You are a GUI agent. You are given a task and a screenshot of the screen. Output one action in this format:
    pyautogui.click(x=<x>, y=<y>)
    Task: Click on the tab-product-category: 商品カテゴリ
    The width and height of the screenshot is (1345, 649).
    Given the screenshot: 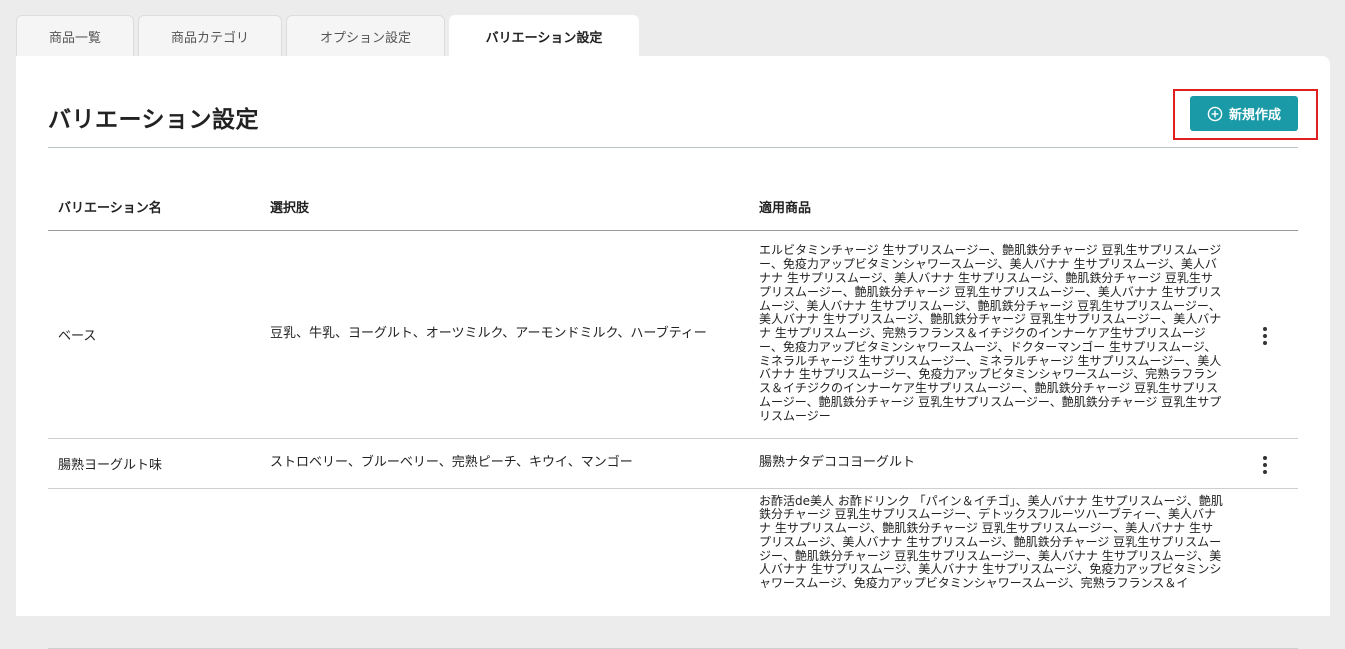 What is the action you would take?
    pyautogui.click(x=210, y=35)
    